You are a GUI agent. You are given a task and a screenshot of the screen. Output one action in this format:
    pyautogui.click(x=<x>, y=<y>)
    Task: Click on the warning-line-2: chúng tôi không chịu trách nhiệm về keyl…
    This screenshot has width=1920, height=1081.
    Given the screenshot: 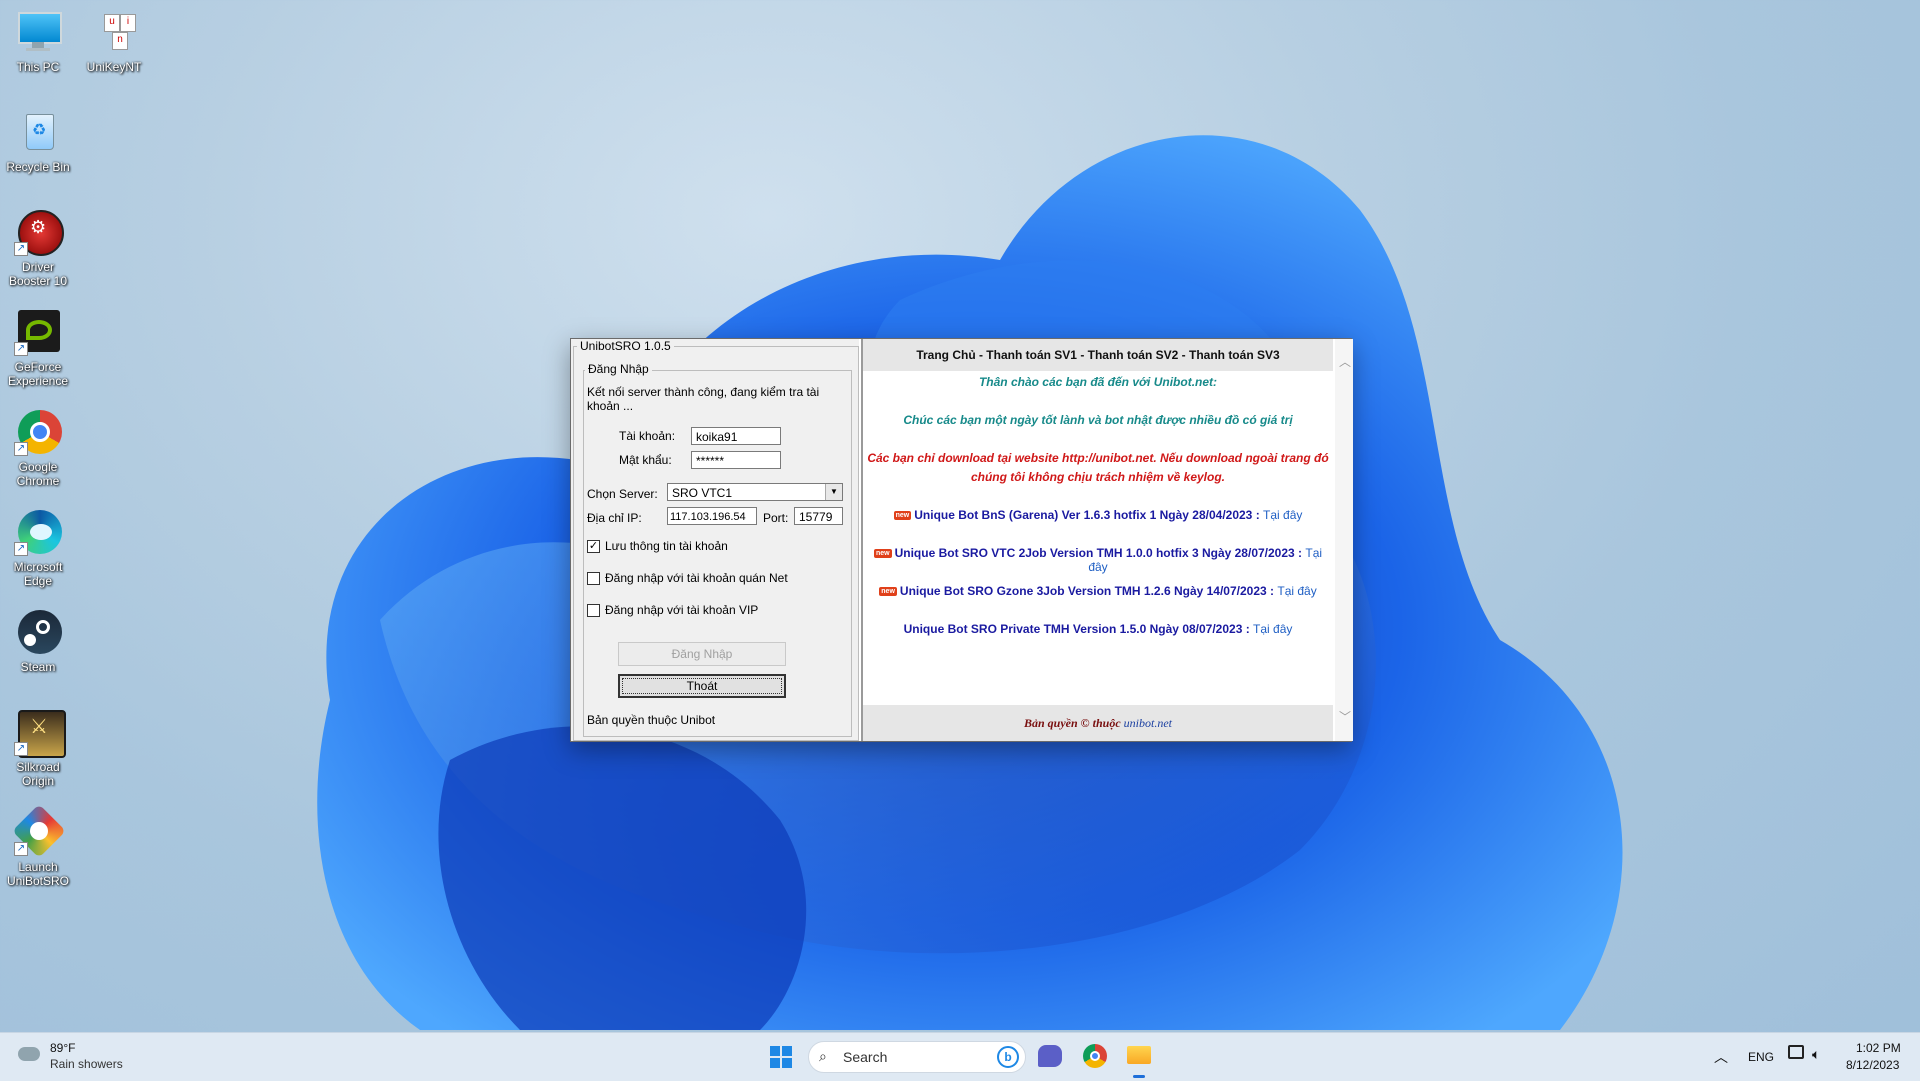 What is the action you would take?
    pyautogui.click(x=1098, y=477)
    